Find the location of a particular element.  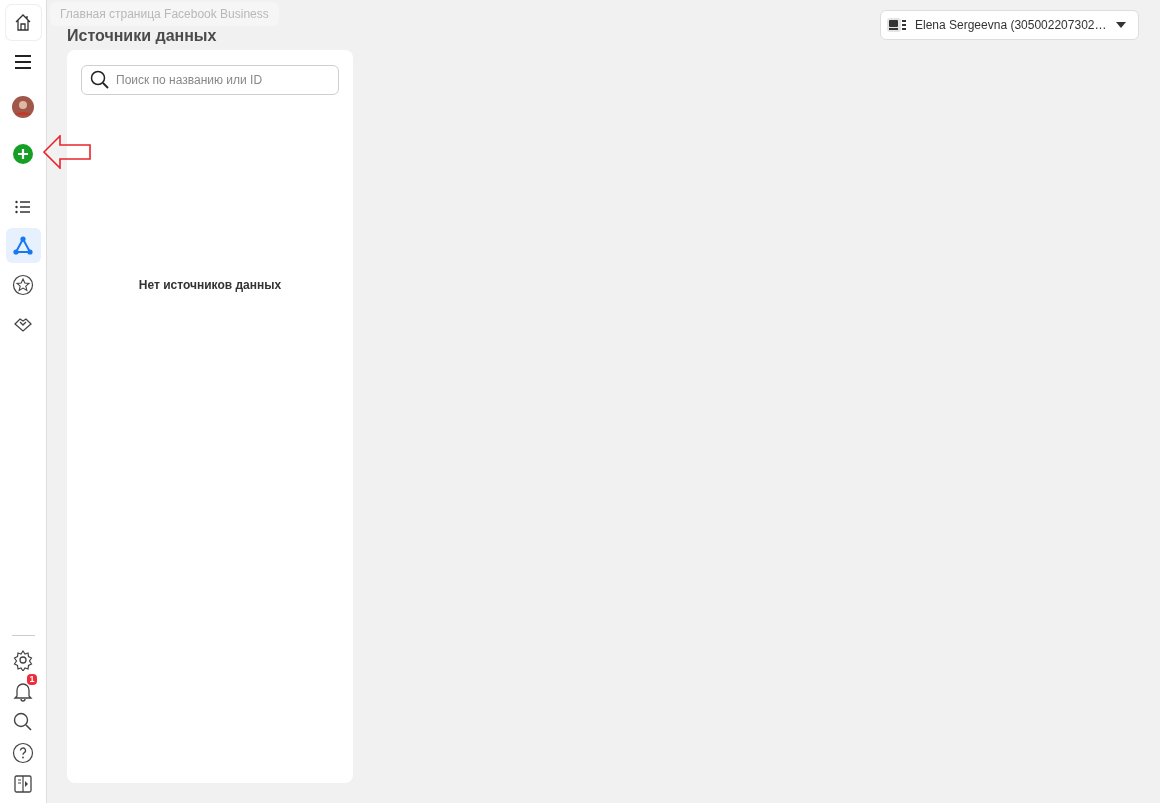

avatar-icon is located at coordinates (23, 106).